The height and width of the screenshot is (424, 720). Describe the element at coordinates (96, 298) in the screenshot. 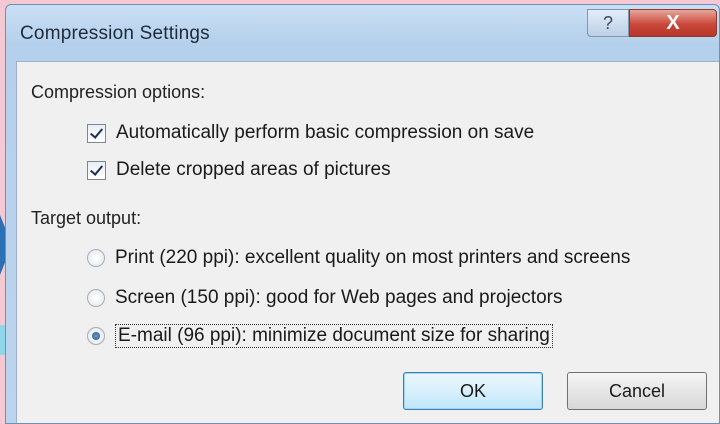

I see `screen-radio` at that location.